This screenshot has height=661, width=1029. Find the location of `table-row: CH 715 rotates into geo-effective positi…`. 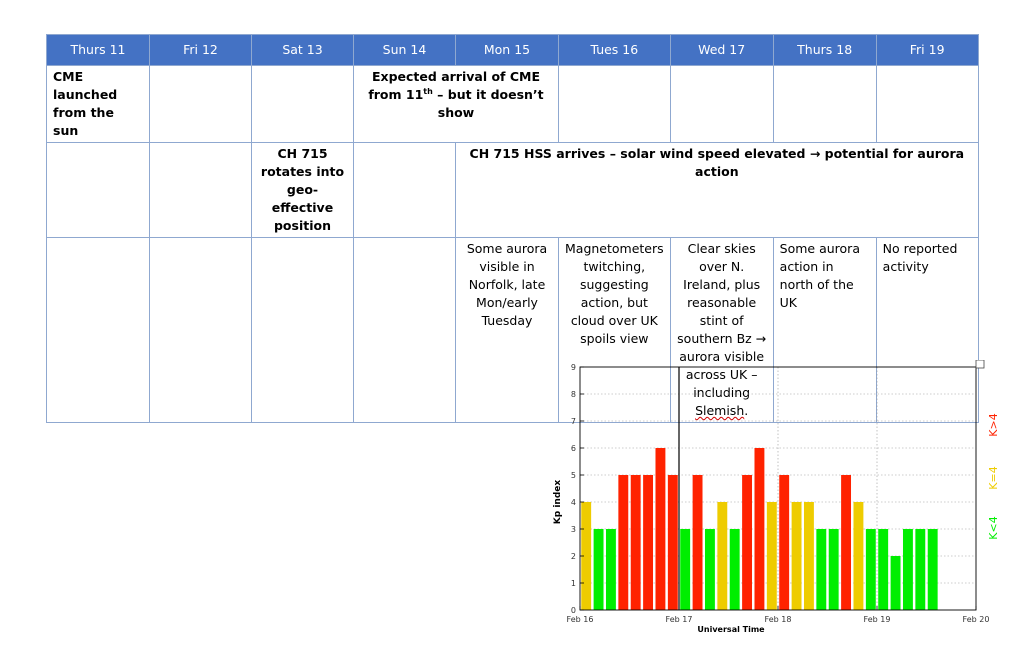

table-row: CH 715 rotates into geo-effective positi… is located at coordinates (512, 190).